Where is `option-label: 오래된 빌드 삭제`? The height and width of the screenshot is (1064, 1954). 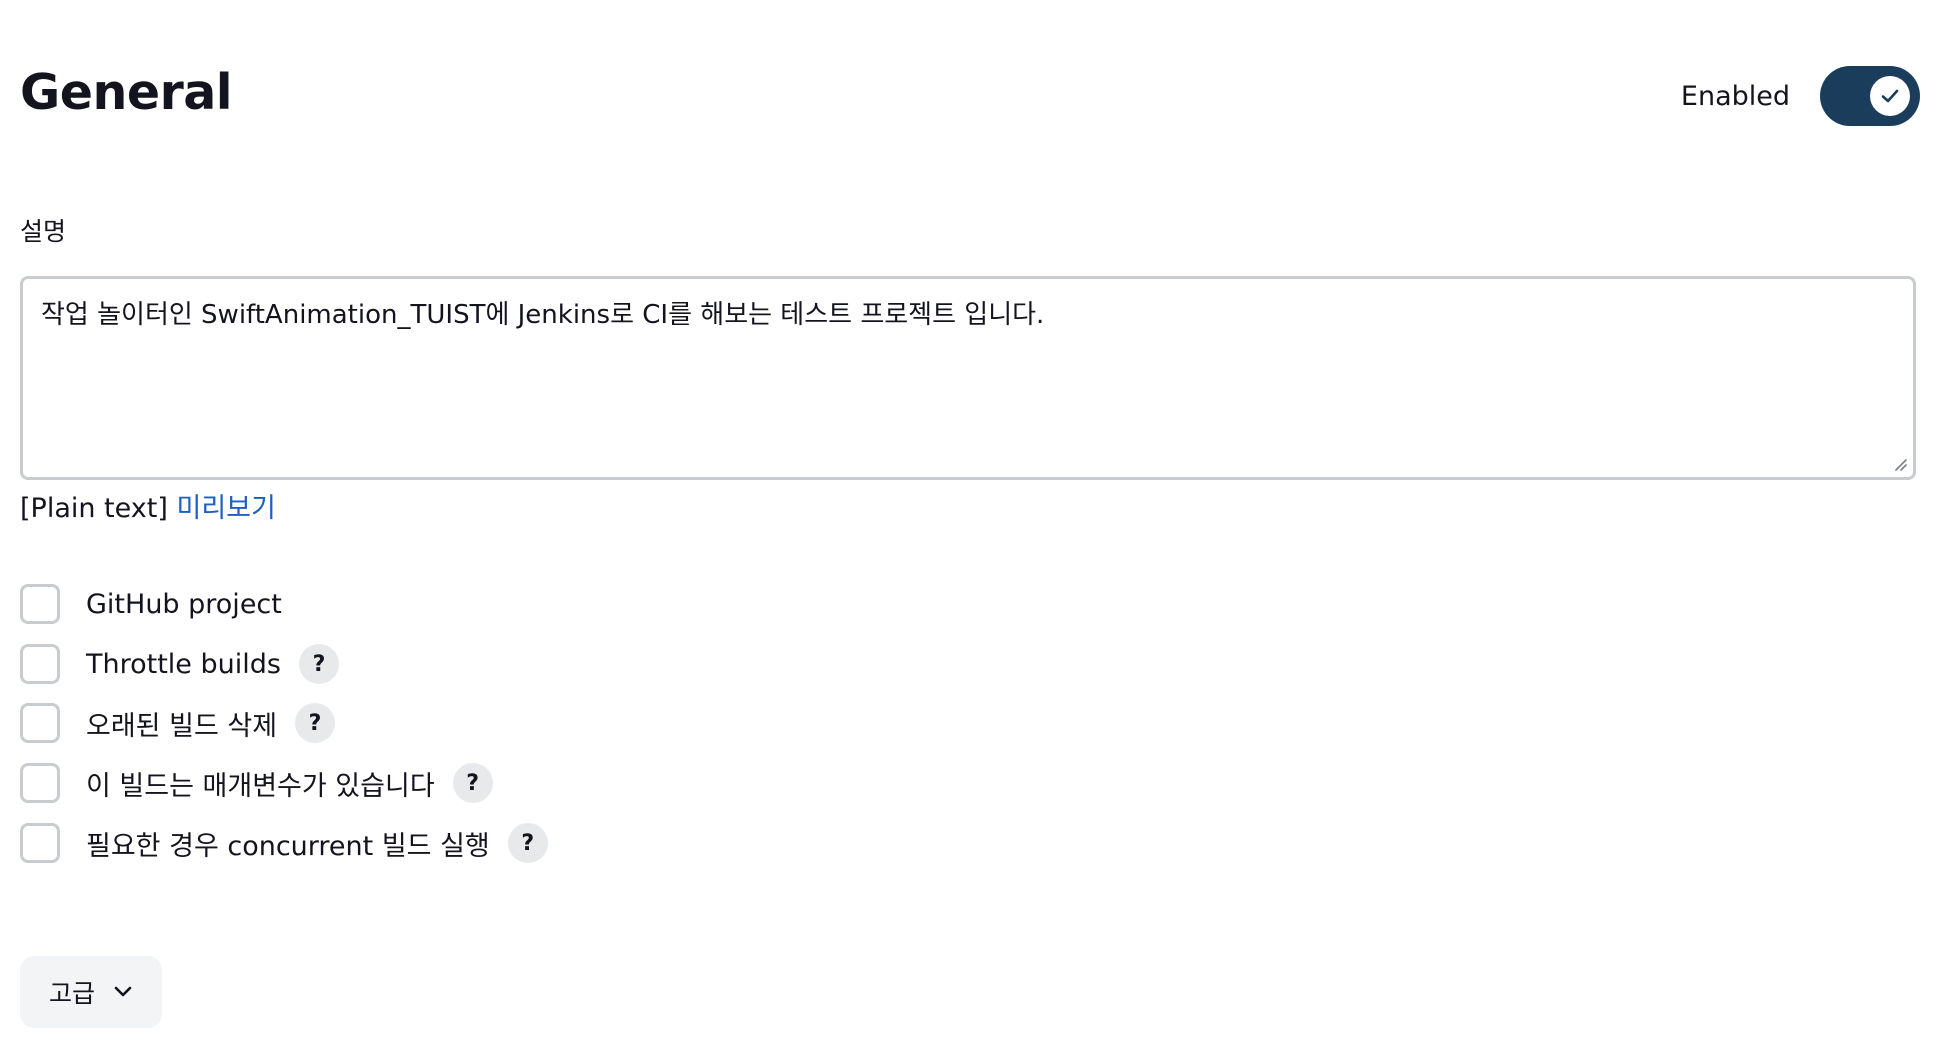 option-label: 오래된 빌드 삭제 is located at coordinates (181, 723).